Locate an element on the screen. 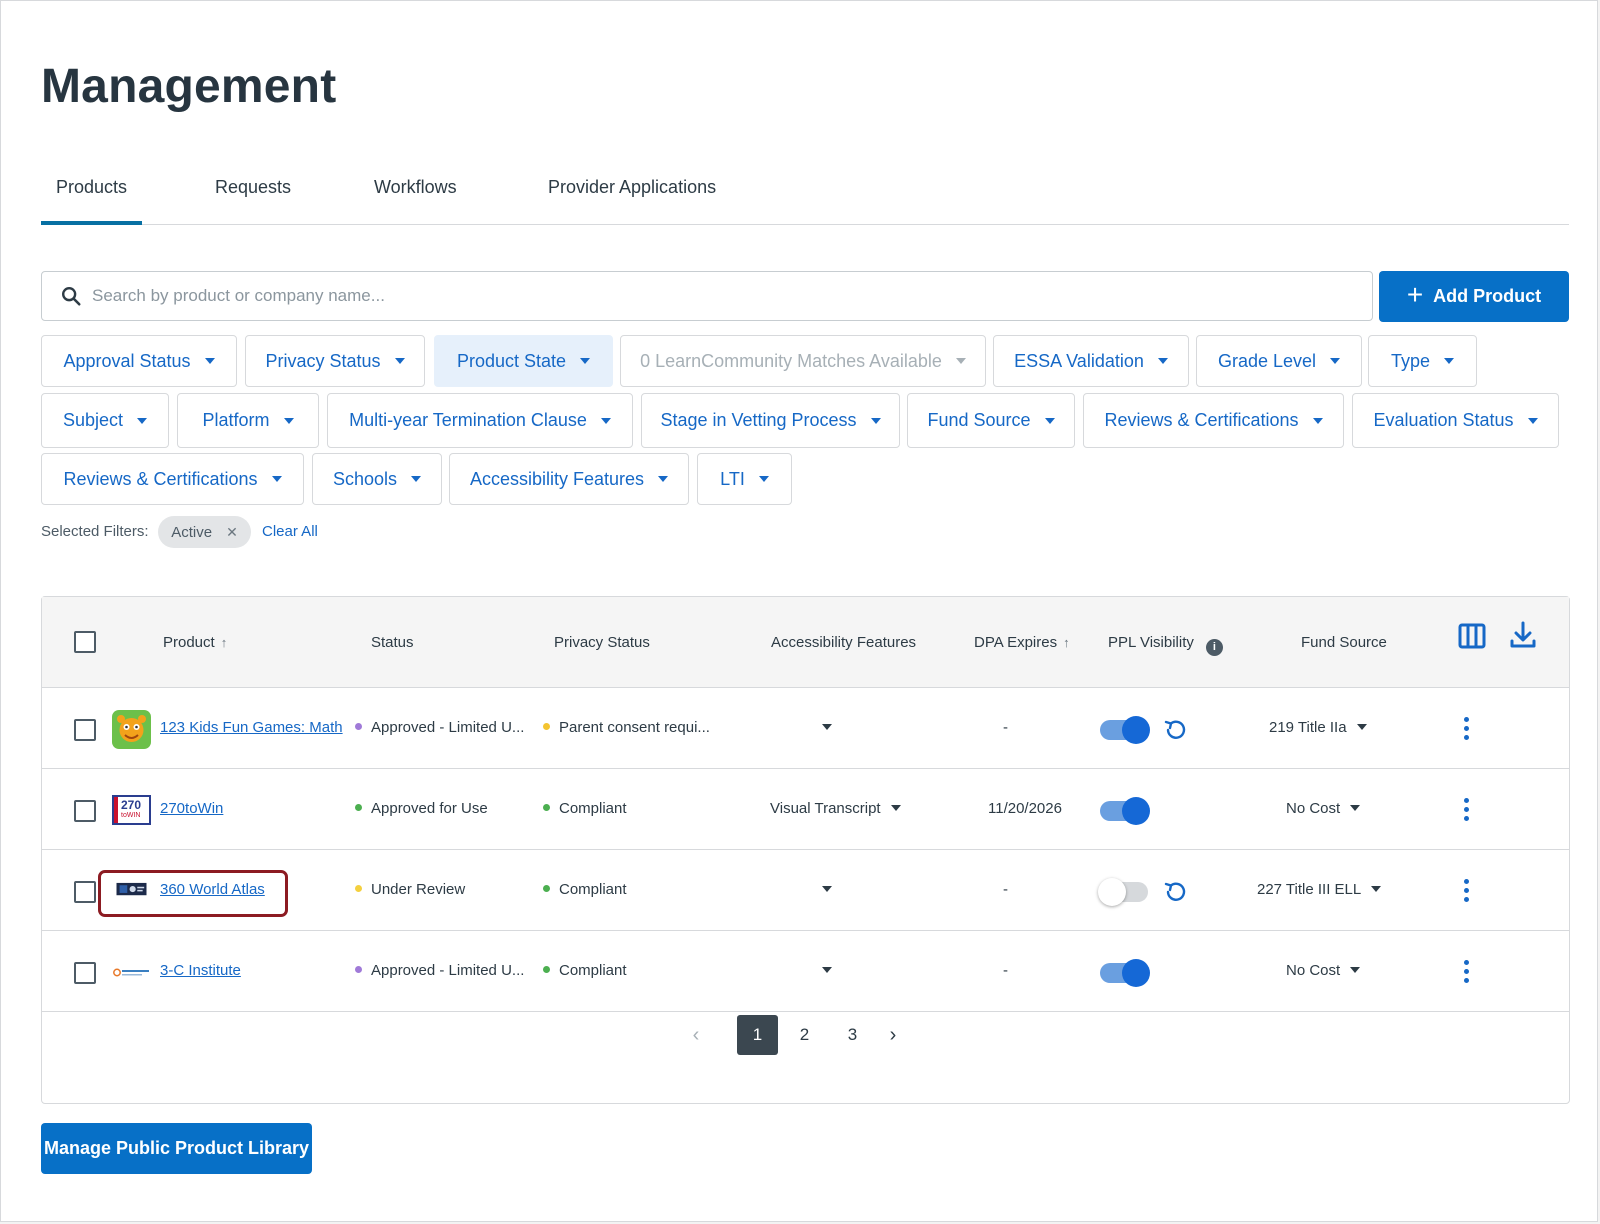  header-dpa-expires: DPA Expires ↑ is located at coordinates (1022, 642).